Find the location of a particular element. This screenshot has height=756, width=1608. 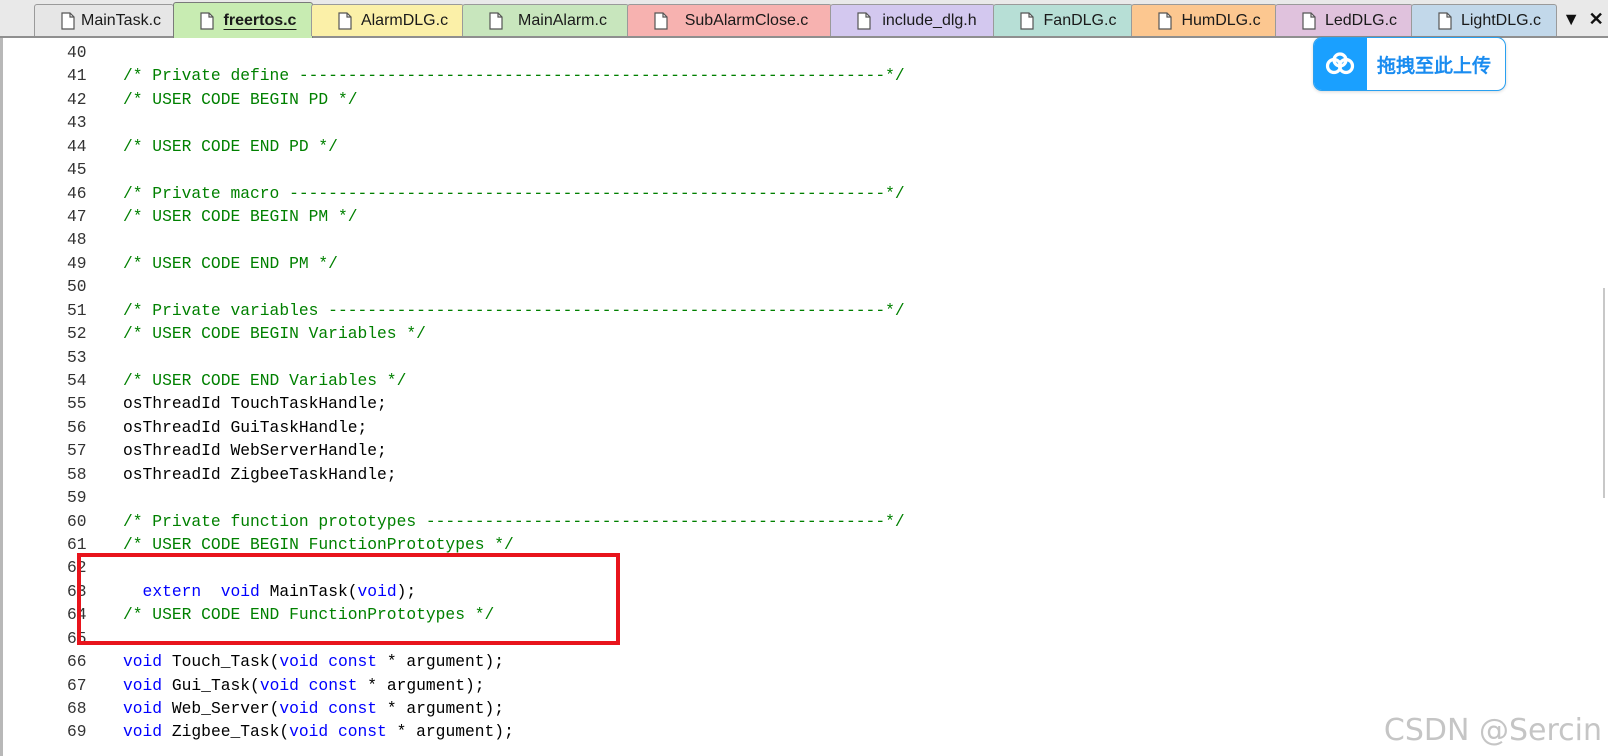

drag-upload-badge: 拖拽至此上传 is located at coordinates (1409, 64).